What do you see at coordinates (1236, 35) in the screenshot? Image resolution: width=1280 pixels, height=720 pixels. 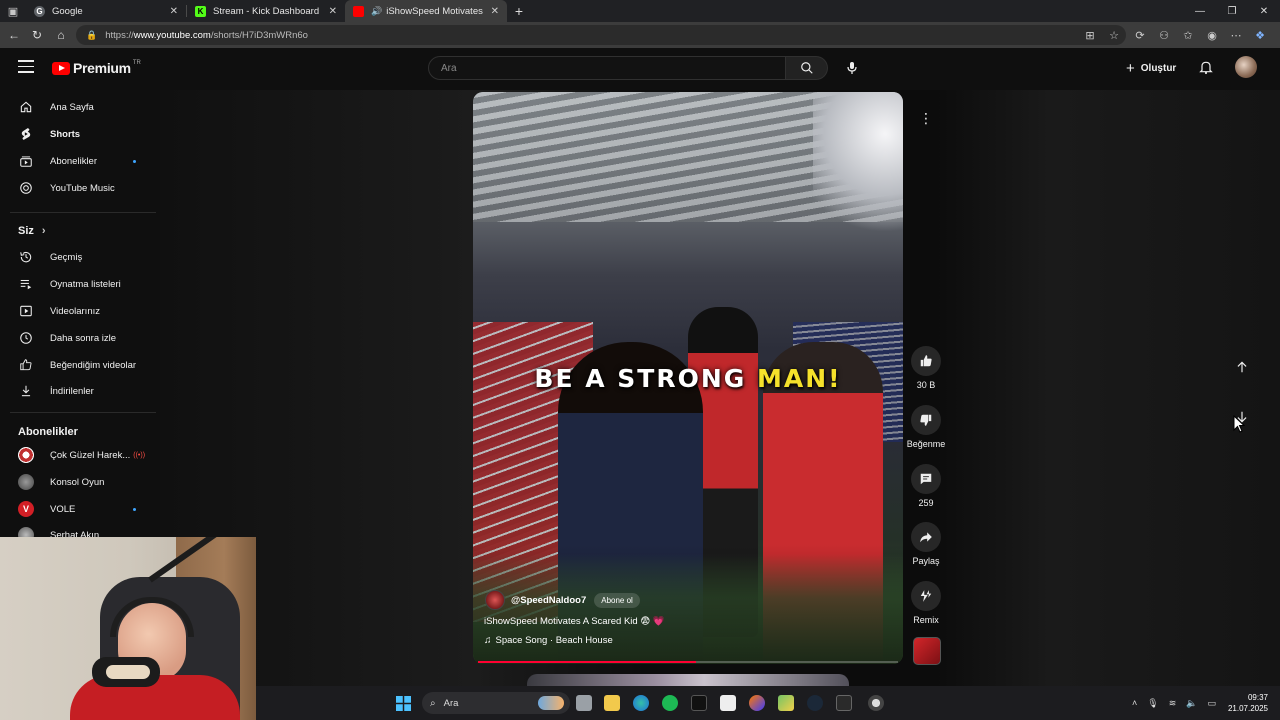 I see `more-icon: ⋯` at bounding box center [1236, 35].